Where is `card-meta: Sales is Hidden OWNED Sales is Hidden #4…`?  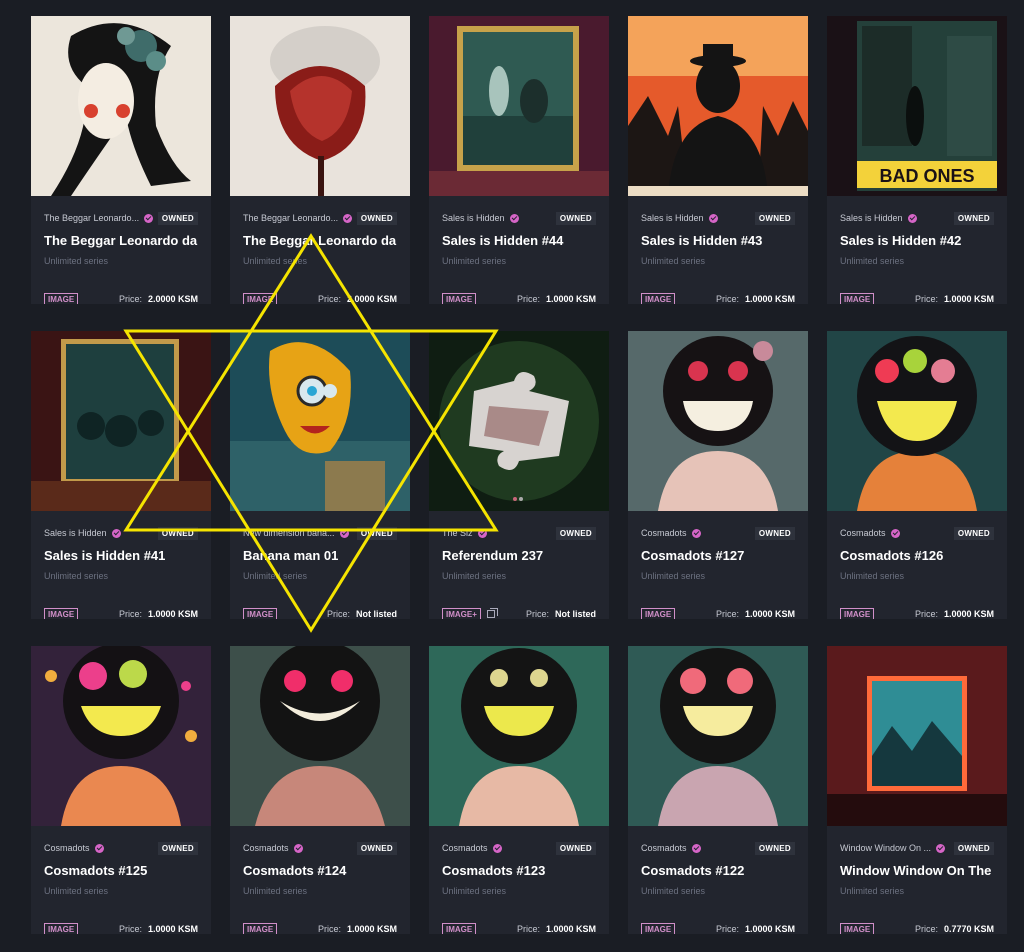
card-meta: Sales is Hidden OWNED Sales is Hidden #4… is located at coordinates (121, 573).